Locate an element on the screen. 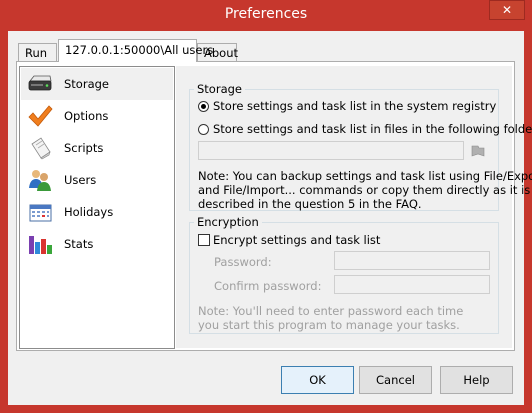 This screenshot has width=532, height=413. cancel-button: Cancel is located at coordinates (395, 380).